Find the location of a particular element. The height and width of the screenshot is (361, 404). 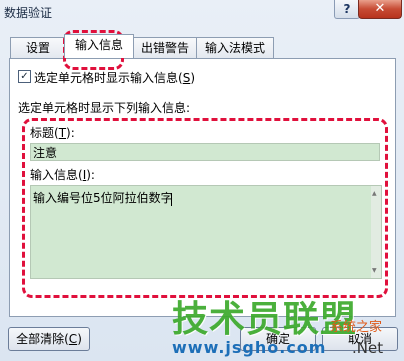

show-input-message-label: 选定单元格时显示输入信息(S) is located at coordinates (114, 77).